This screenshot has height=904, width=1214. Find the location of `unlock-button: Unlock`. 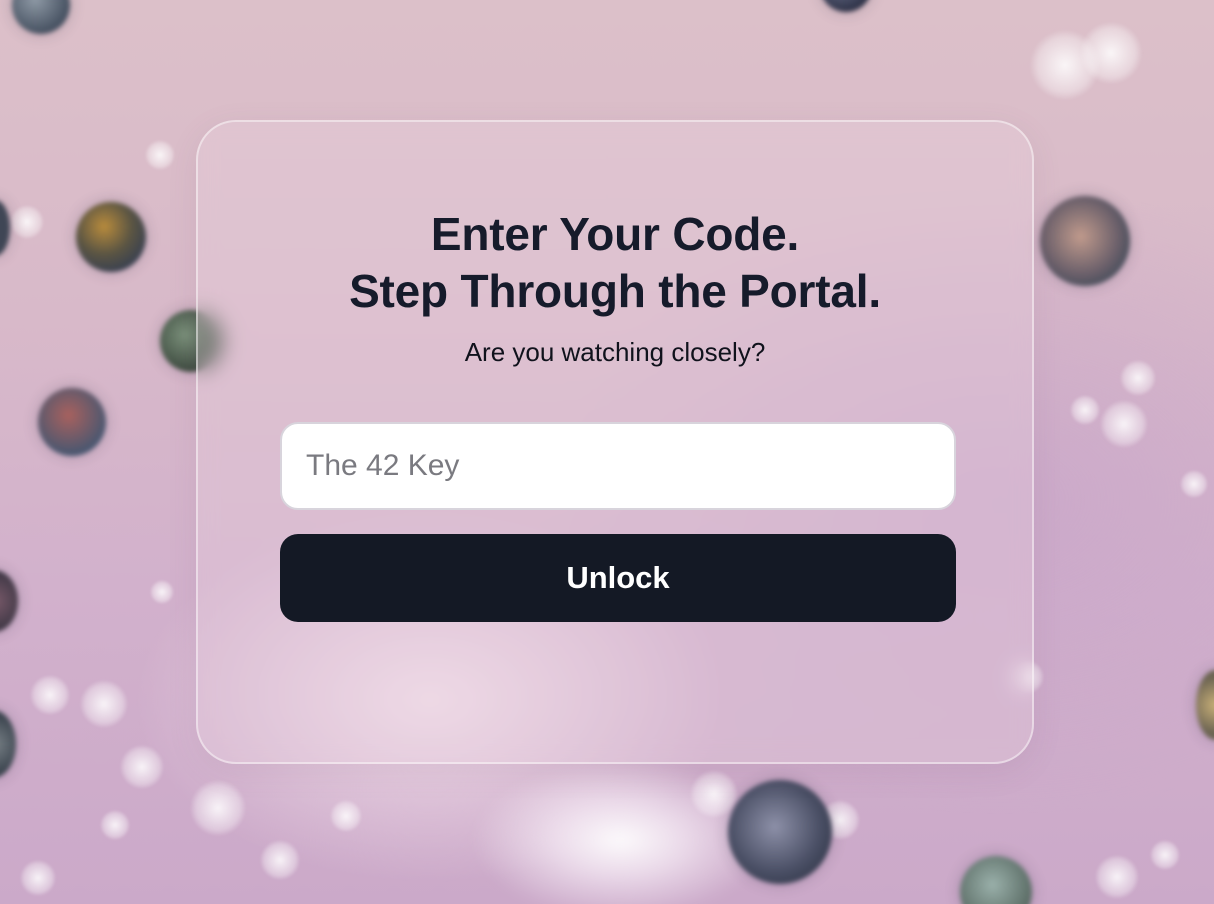

unlock-button: Unlock is located at coordinates (618, 578).